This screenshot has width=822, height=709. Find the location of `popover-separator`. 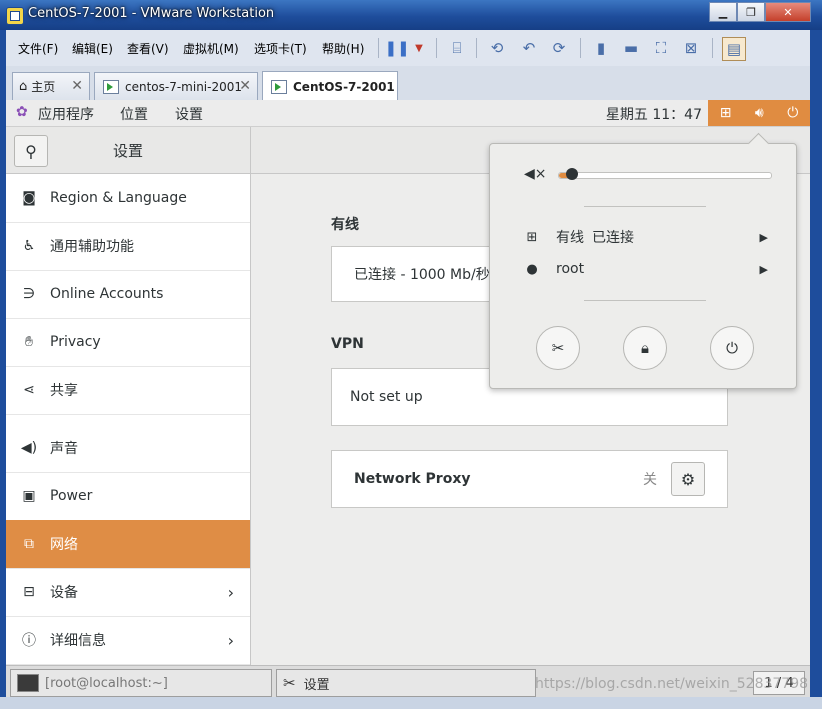

popover-separator is located at coordinates (645, 206).